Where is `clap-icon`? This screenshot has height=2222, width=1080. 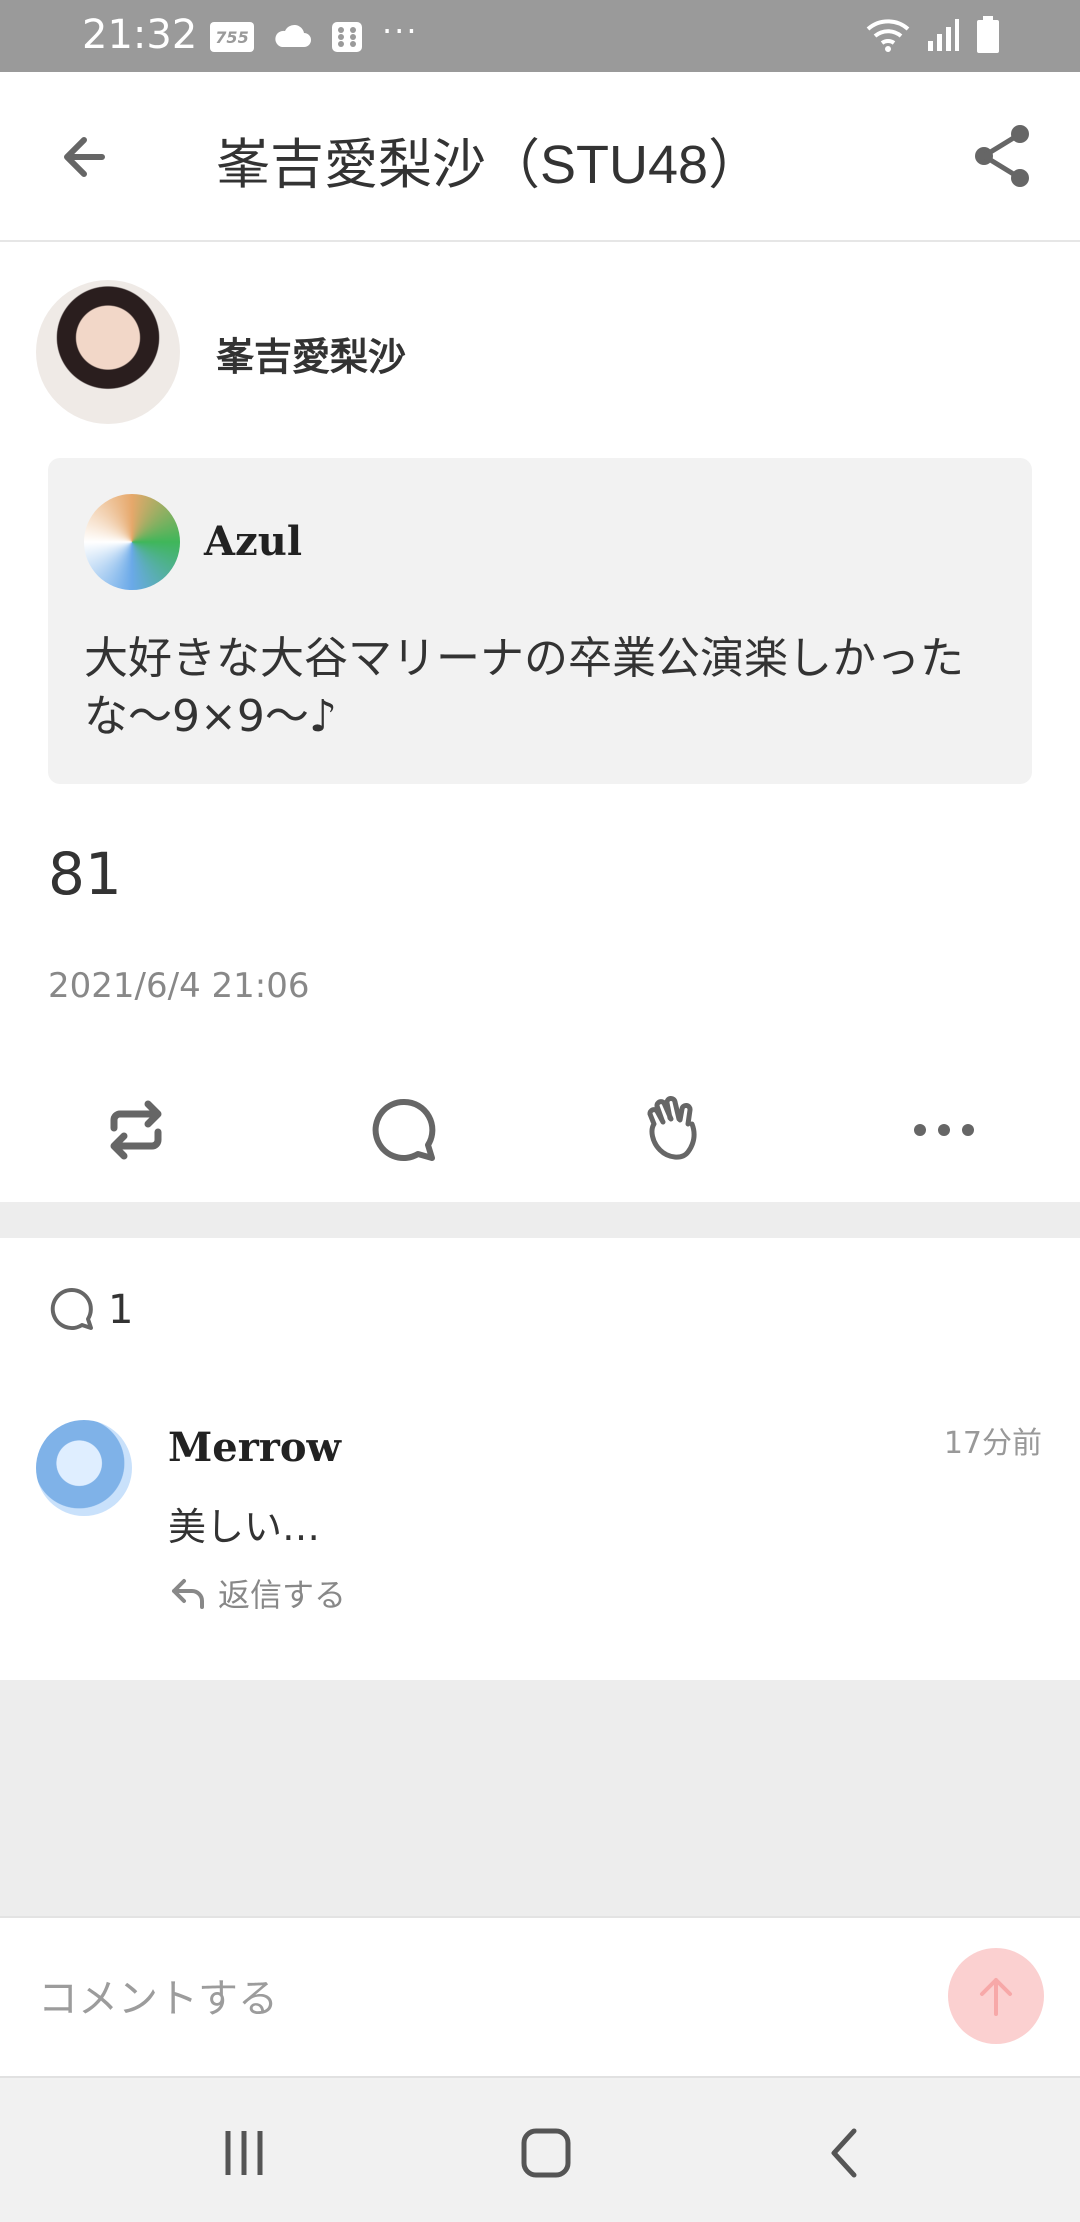 clap-icon is located at coordinates (672, 1128).